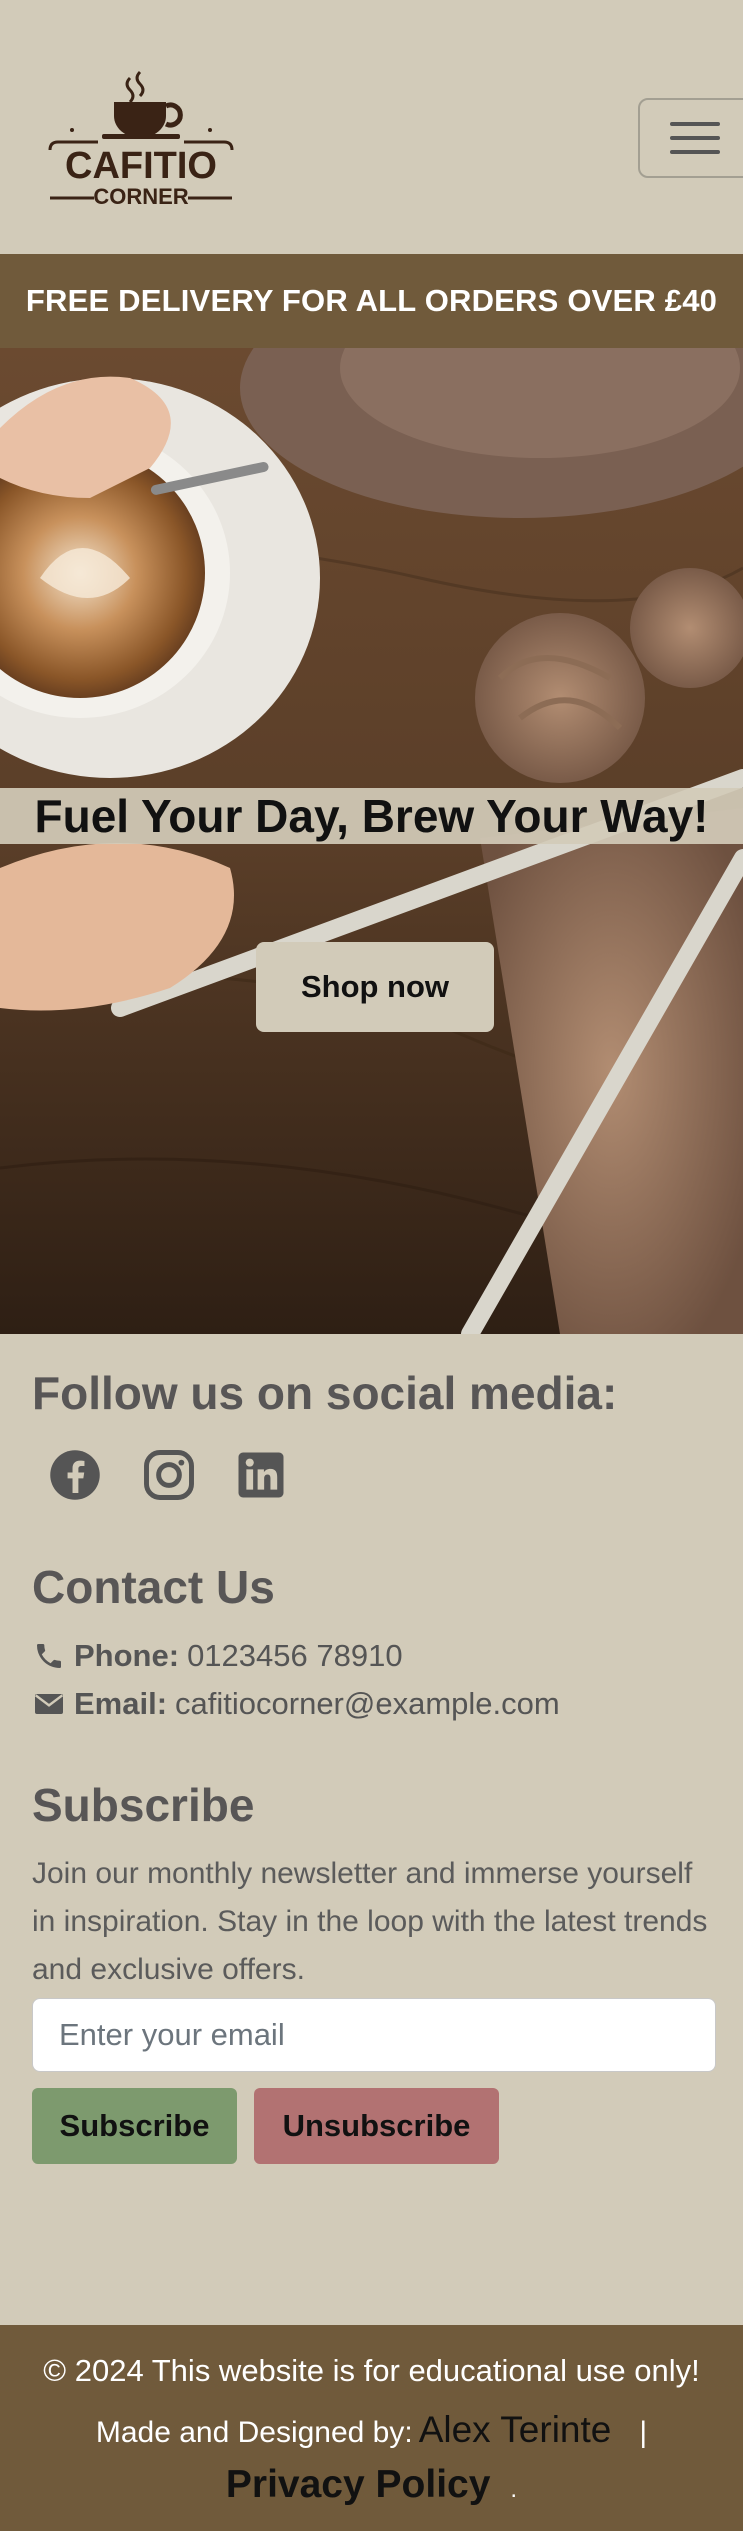 The width and height of the screenshot is (743, 2531). I want to click on author-link: Alex Terinte, so click(515, 2429).